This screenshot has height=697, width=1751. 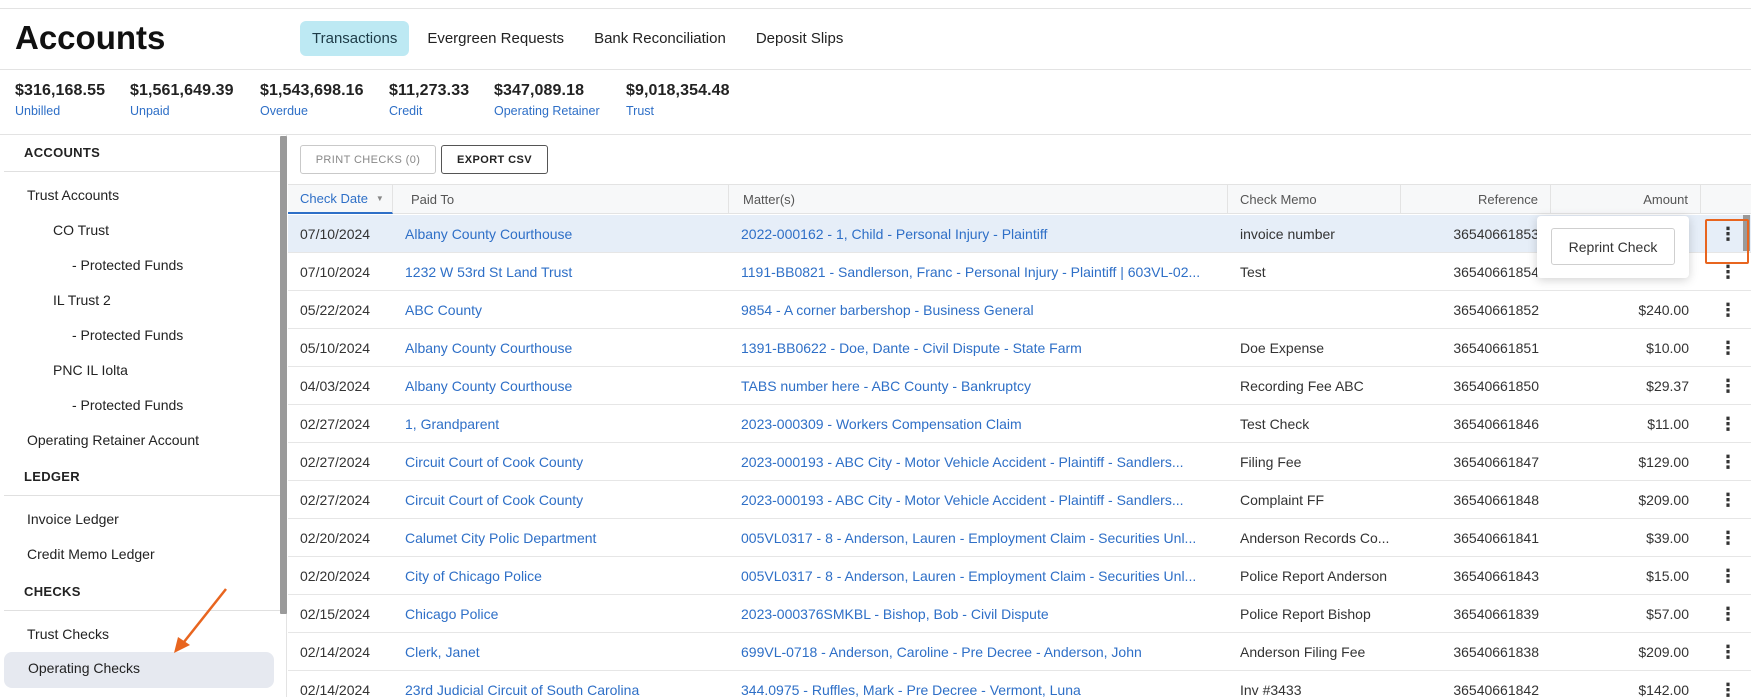 What do you see at coordinates (547, 111) in the screenshot?
I see `summary-label: Operating Retainer` at bounding box center [547, 111].